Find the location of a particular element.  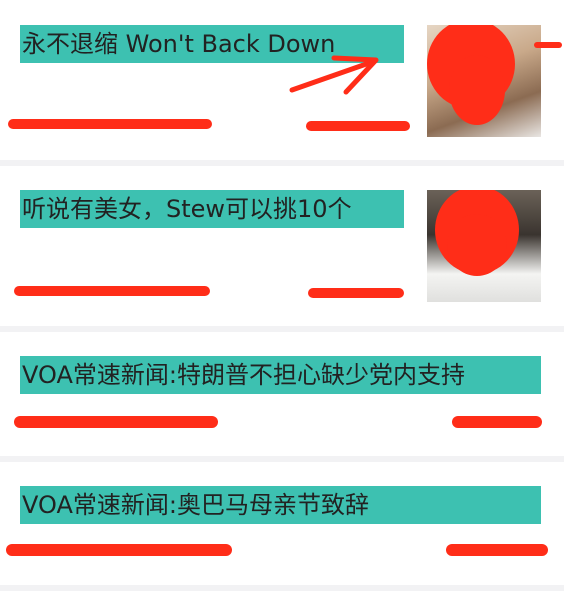

redaction-scribble is located at coordinates (477, 245).